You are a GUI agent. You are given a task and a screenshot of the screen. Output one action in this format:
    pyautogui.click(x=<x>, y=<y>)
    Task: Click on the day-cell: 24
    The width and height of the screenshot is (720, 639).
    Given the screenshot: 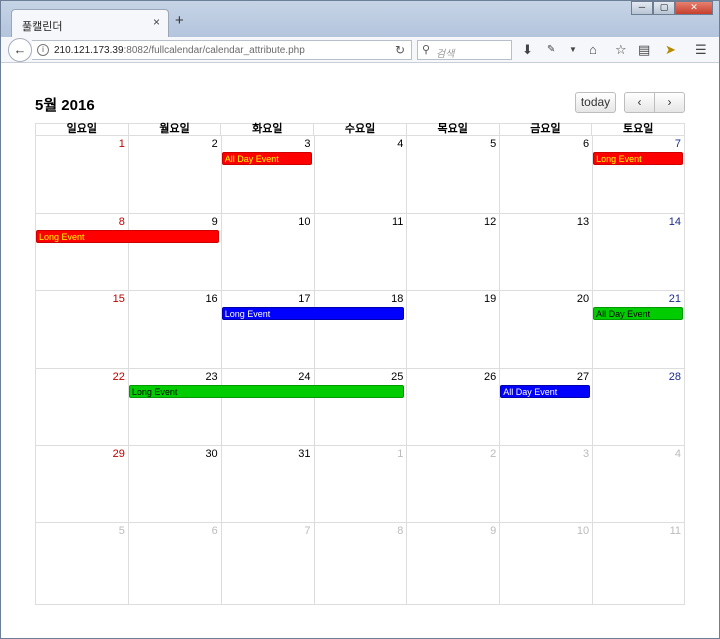 What is the action you would take?
    pyautogui.click(x=267, y=407)
    